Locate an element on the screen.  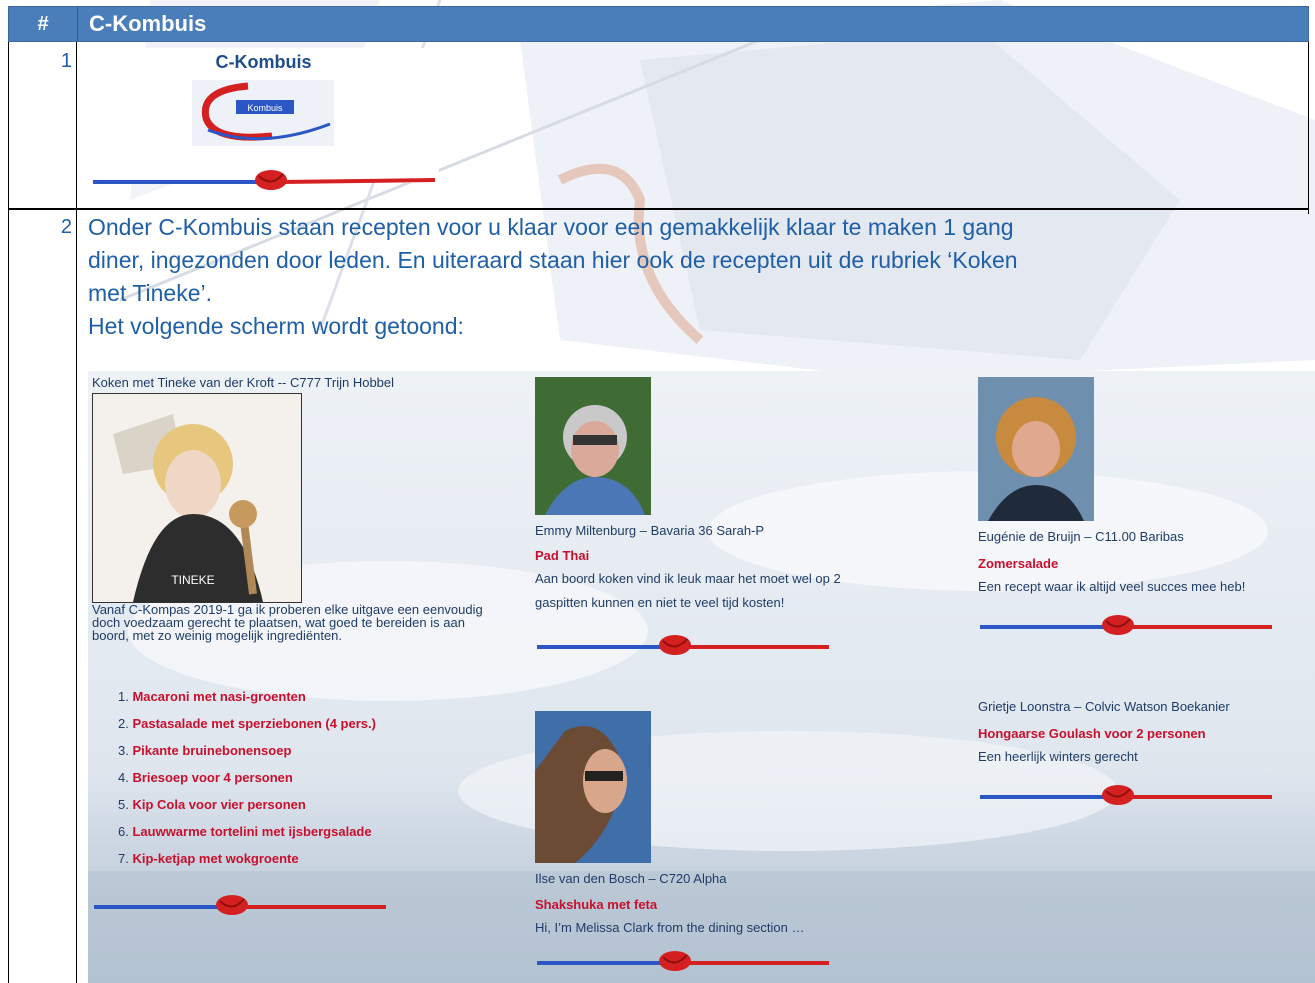
svg-text: TINEKE is located at coordinates (192, 580).